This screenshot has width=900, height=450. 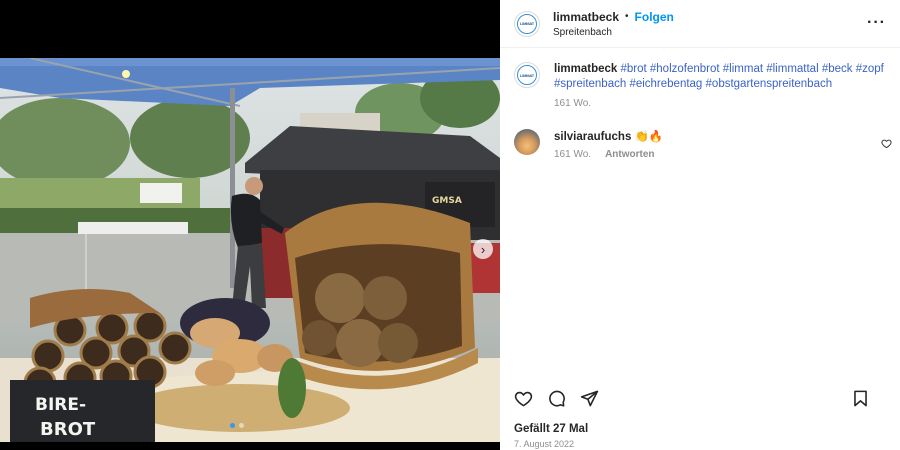 I want to click on comment-username: silviaraufuchs, so click(x=592, y=137).